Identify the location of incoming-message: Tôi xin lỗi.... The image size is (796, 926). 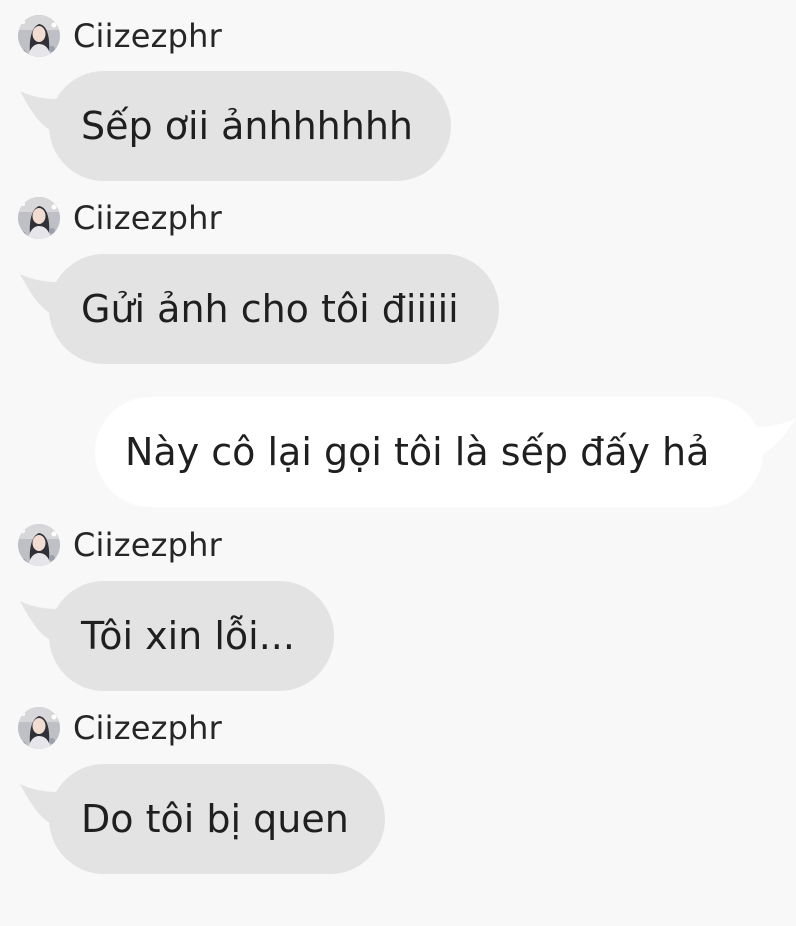
(177, 636).